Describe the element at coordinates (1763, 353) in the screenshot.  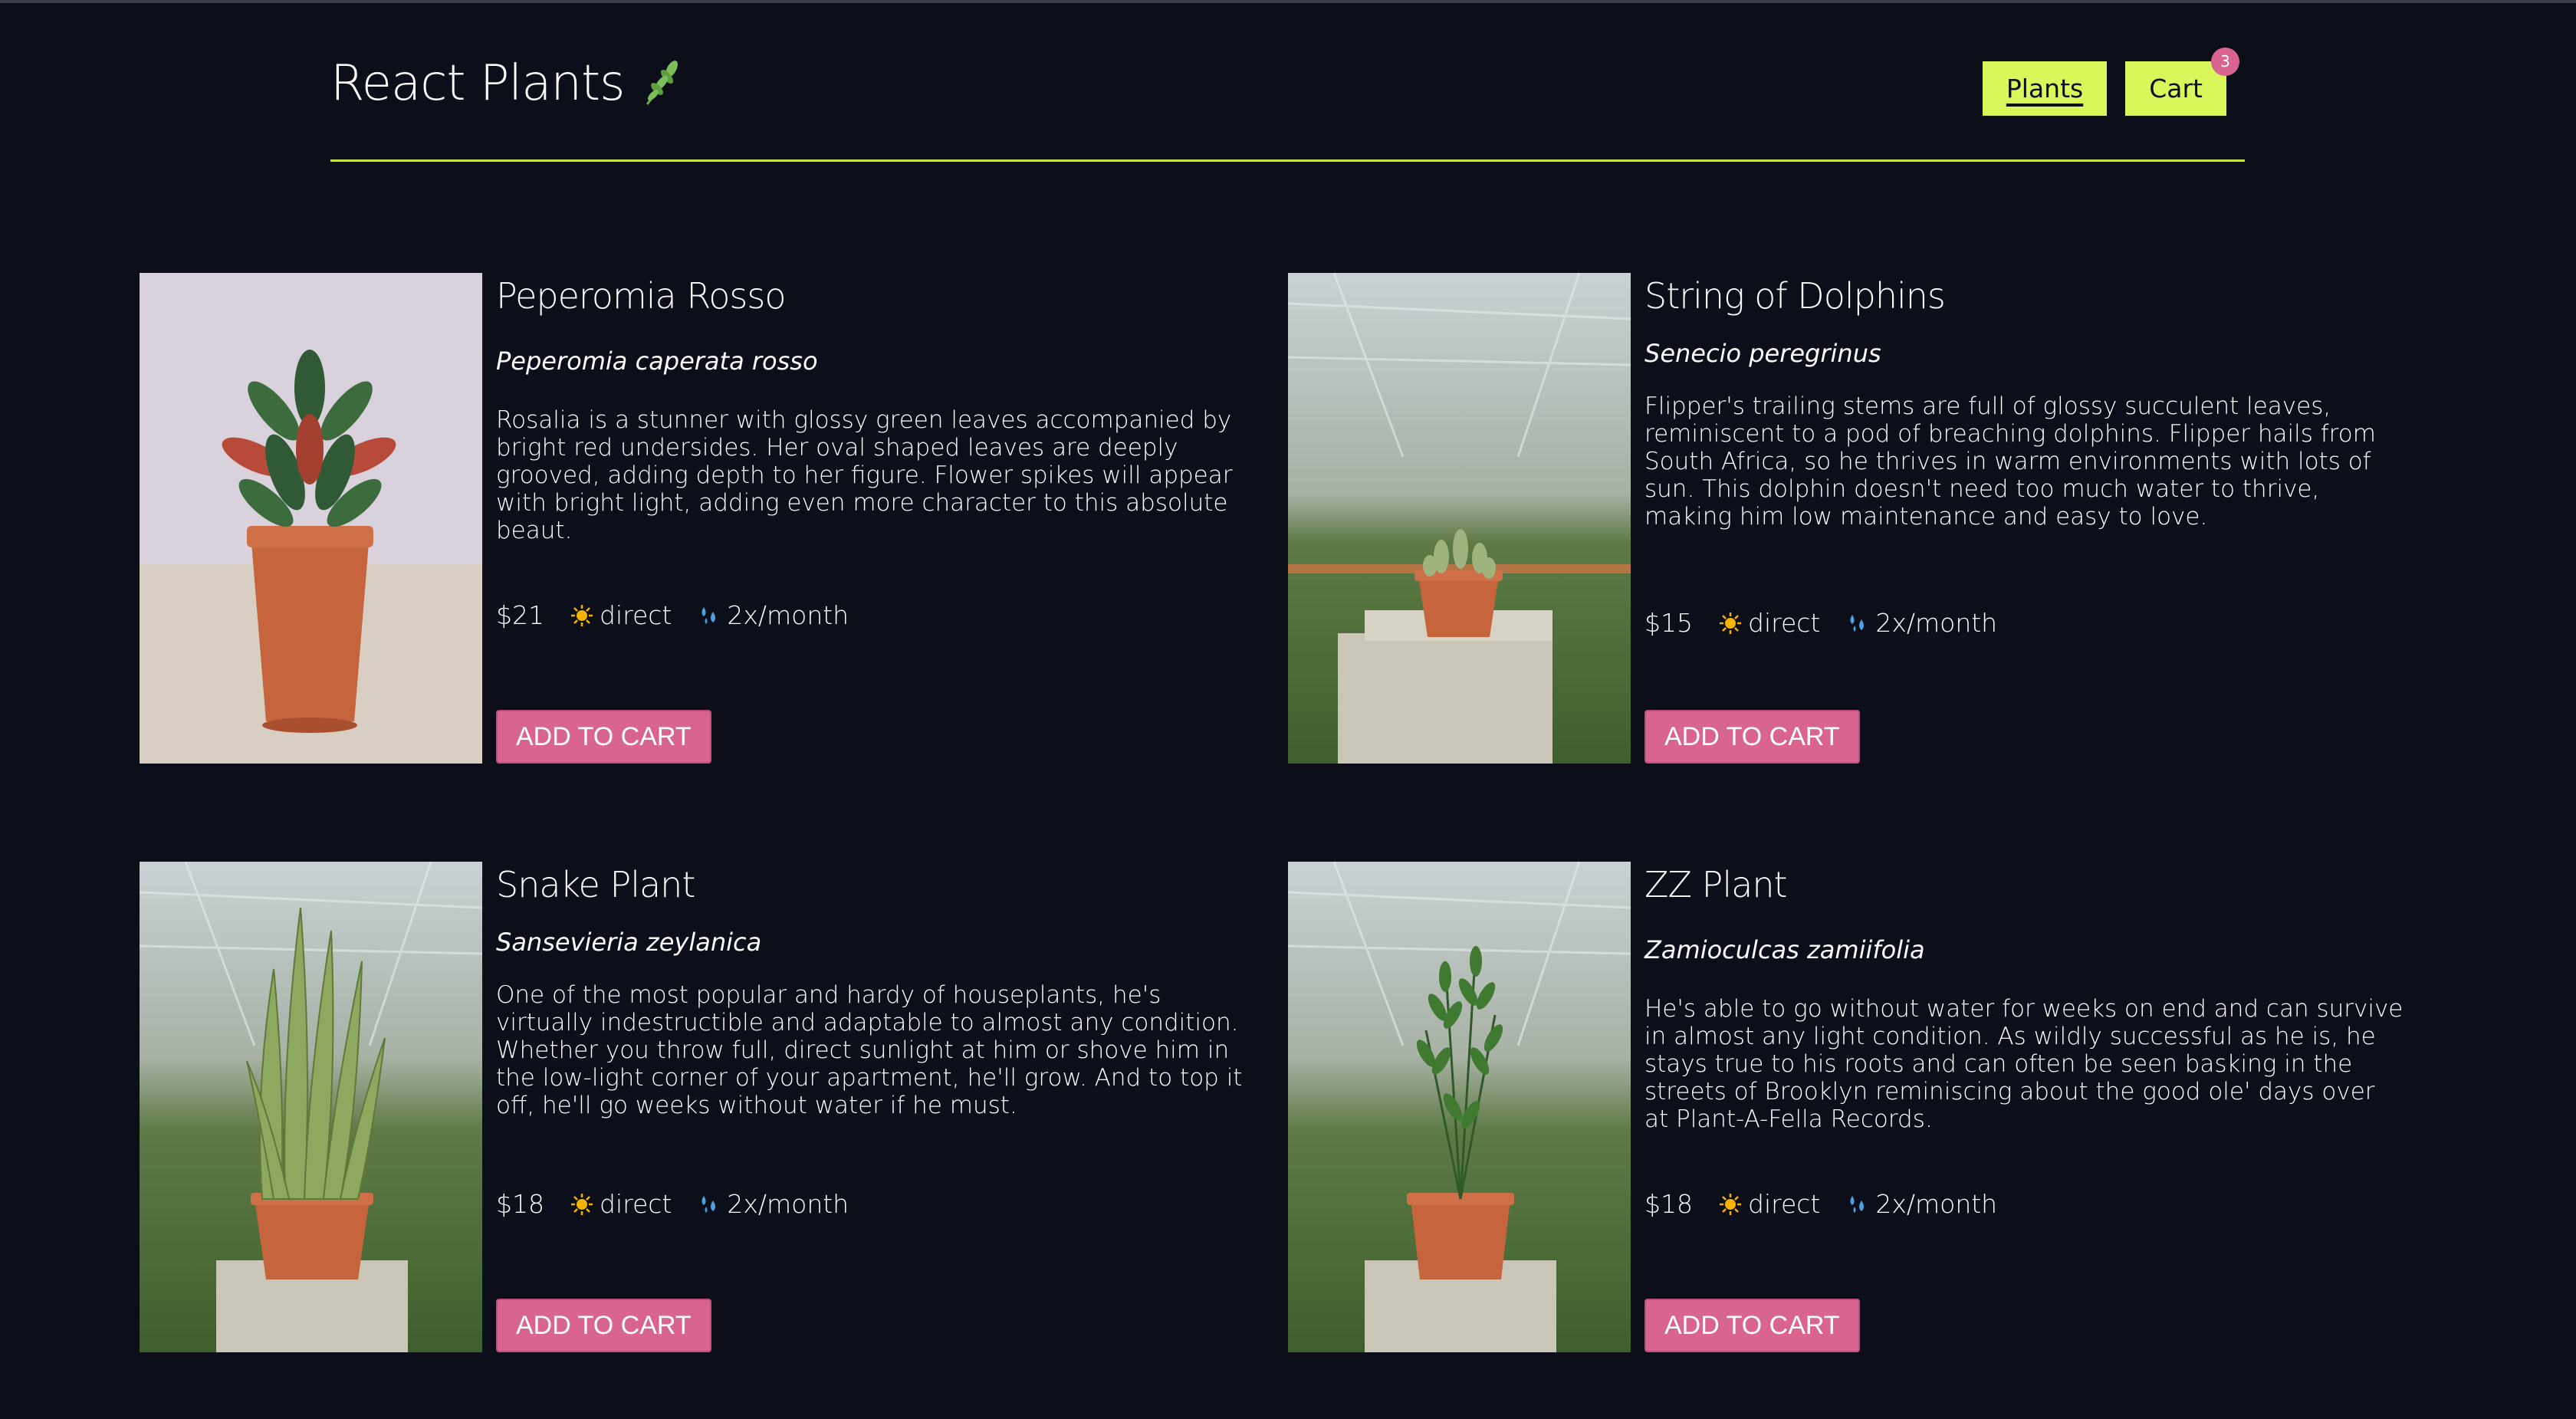
I see `plant-botanical-name: Senecio peregrinus` at that location.